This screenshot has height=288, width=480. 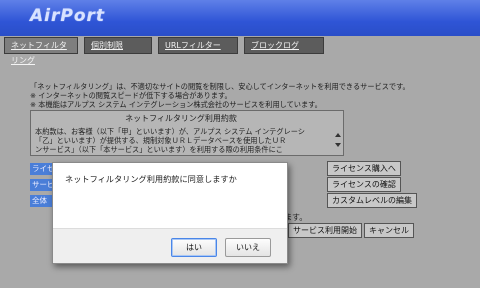 I want to click on tab-bar: ネットフィルタリング 個別制限 URLフィルター ブロックログ, so click(x=164, y=51).